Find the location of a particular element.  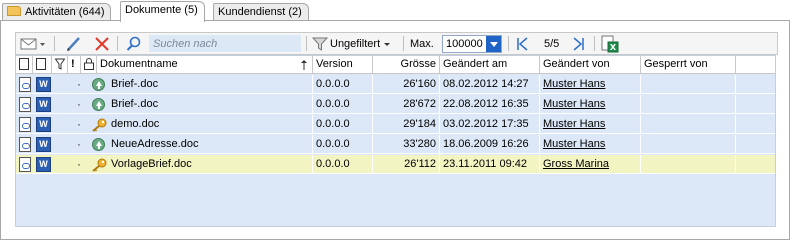

changed-at-cell: 18.06.2009 16:26 is located at coordinates (490, 144).